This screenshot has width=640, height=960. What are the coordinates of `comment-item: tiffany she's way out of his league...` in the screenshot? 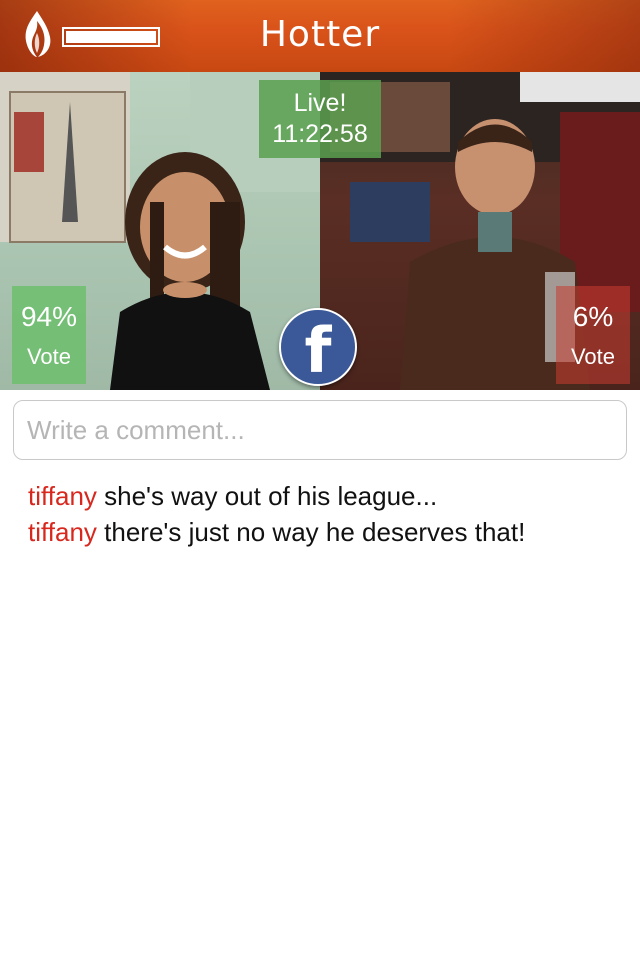 It's located at (328, 496).